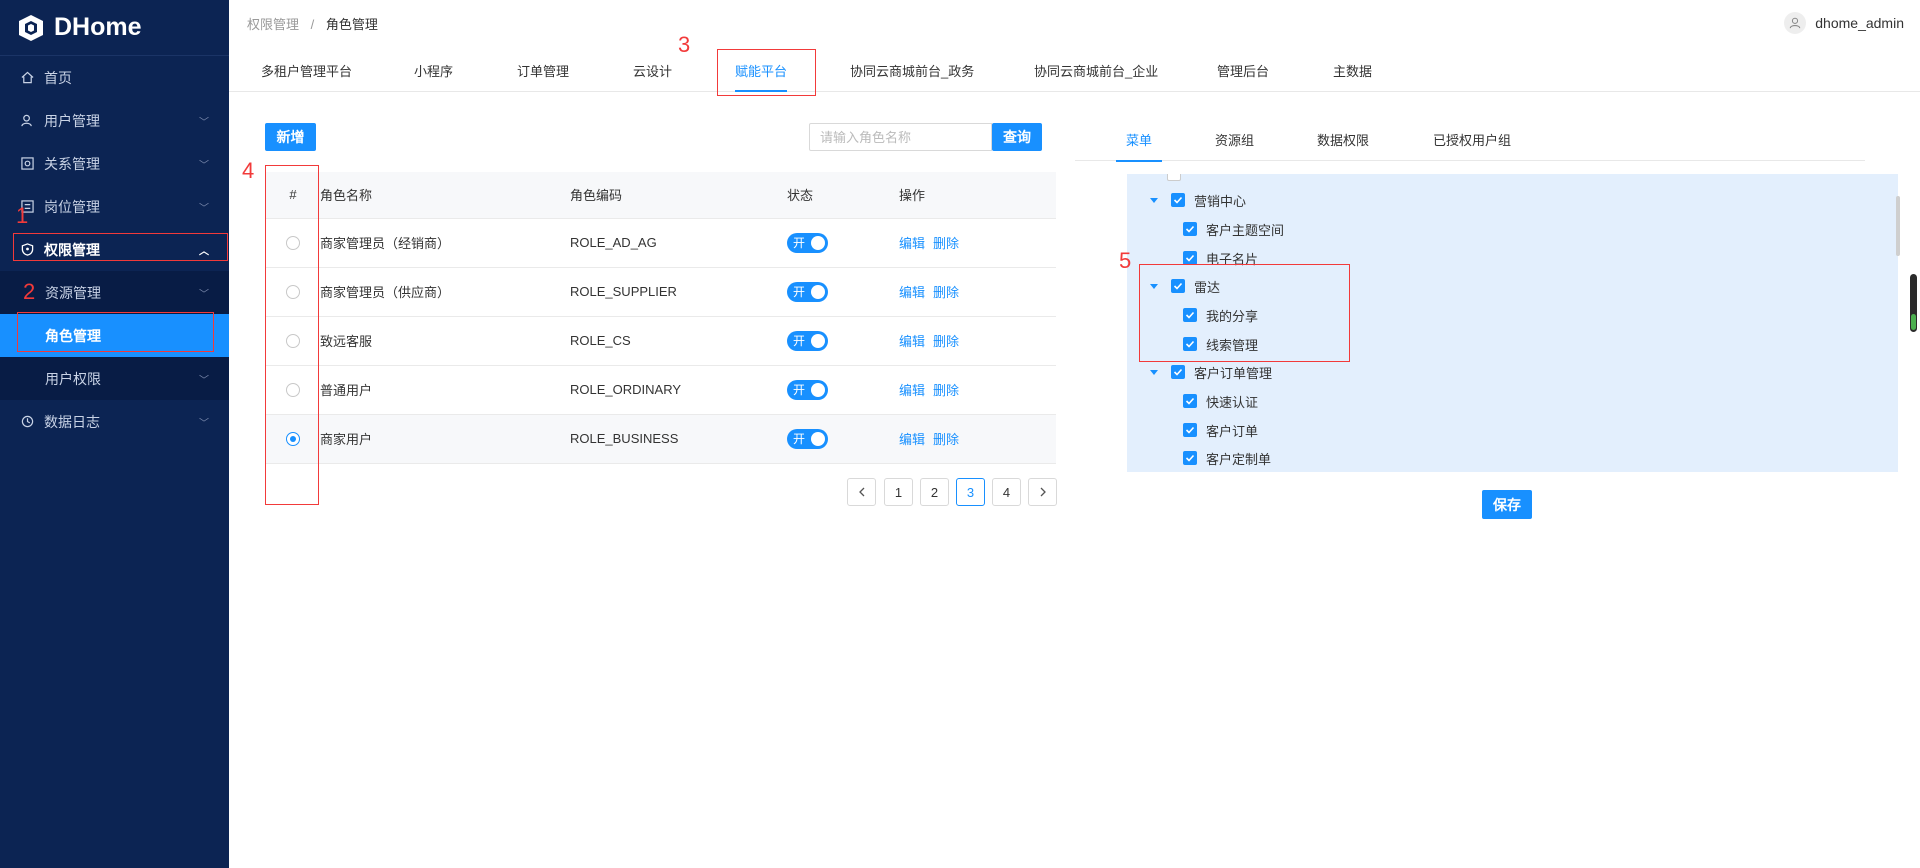 The width and height of the screenshot is (1920, 868). I want to click on tab-cloud-design: 云设计, so click(652, 69).